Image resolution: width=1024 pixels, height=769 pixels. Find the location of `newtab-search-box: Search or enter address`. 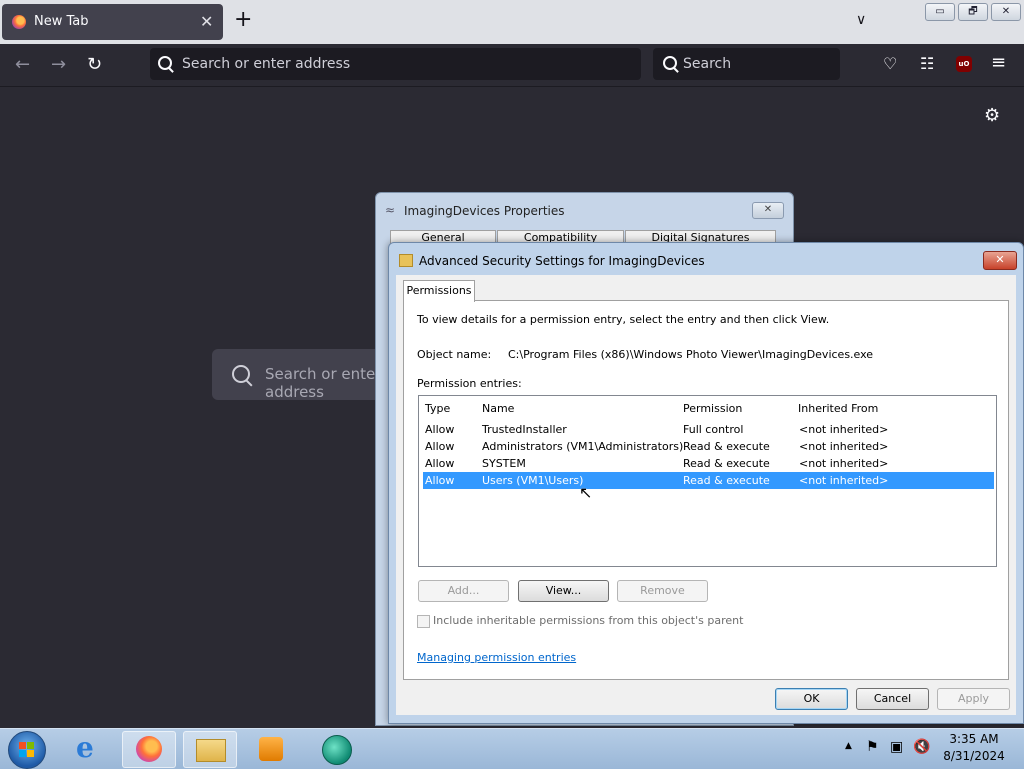

newtab-search-box: Search or enter address is located at coordinates (302, 375).